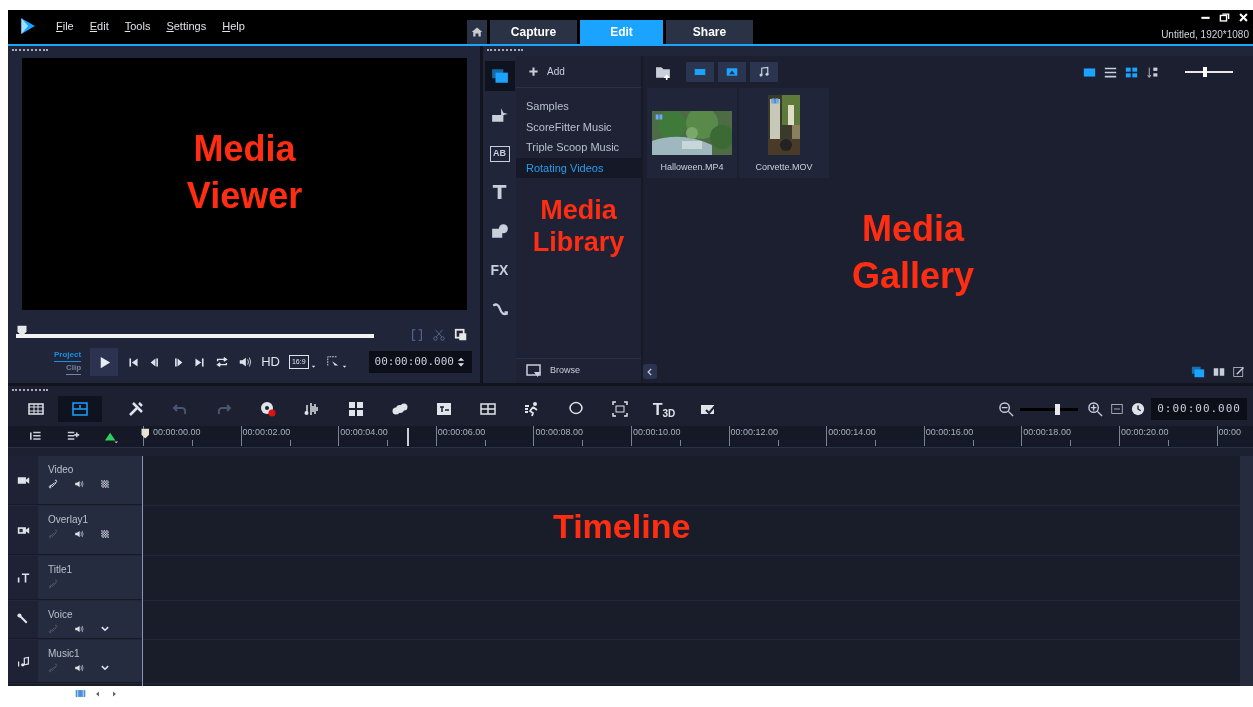 This screenshot has width=1253, height=707. What do you see at coordinates (1110, 72) in the screenshot?
I see `list-view-button` at bounding box center [1110, 72].